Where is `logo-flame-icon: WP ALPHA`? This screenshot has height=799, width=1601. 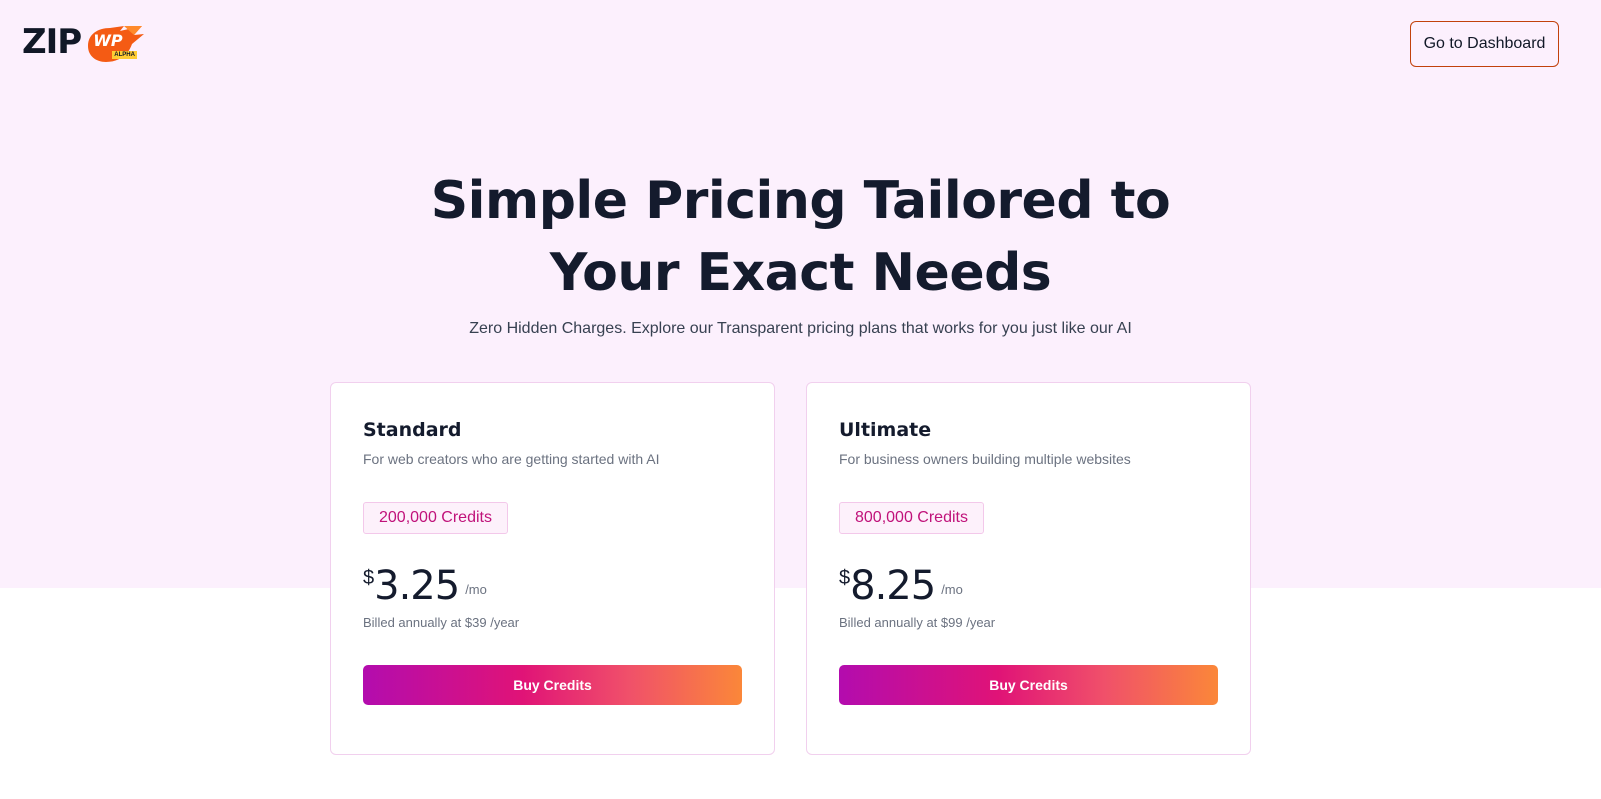 logo-flame-icon: WP ALPHA is located at coordinates (115, 42).